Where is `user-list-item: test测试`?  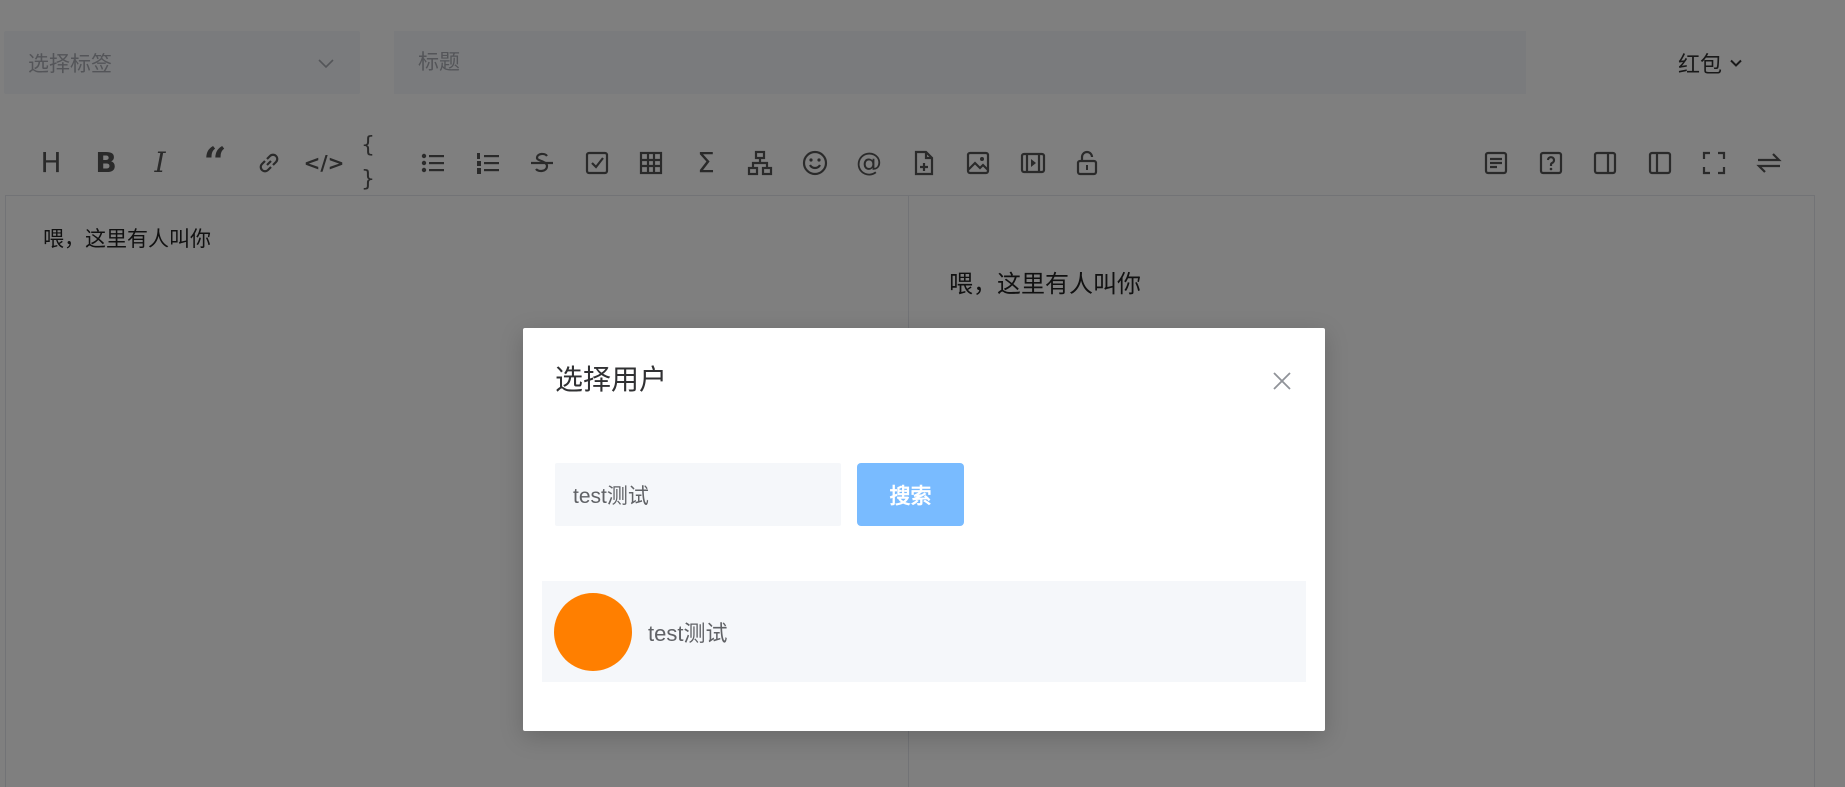 user-list-item: test测试 is located at coordinates (924, 631).